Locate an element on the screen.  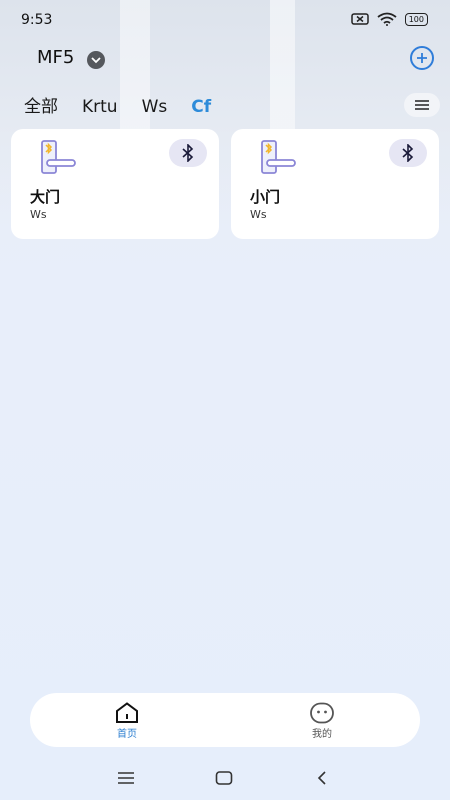
nav-mine: 我的 is located at coordinates (322, 722).